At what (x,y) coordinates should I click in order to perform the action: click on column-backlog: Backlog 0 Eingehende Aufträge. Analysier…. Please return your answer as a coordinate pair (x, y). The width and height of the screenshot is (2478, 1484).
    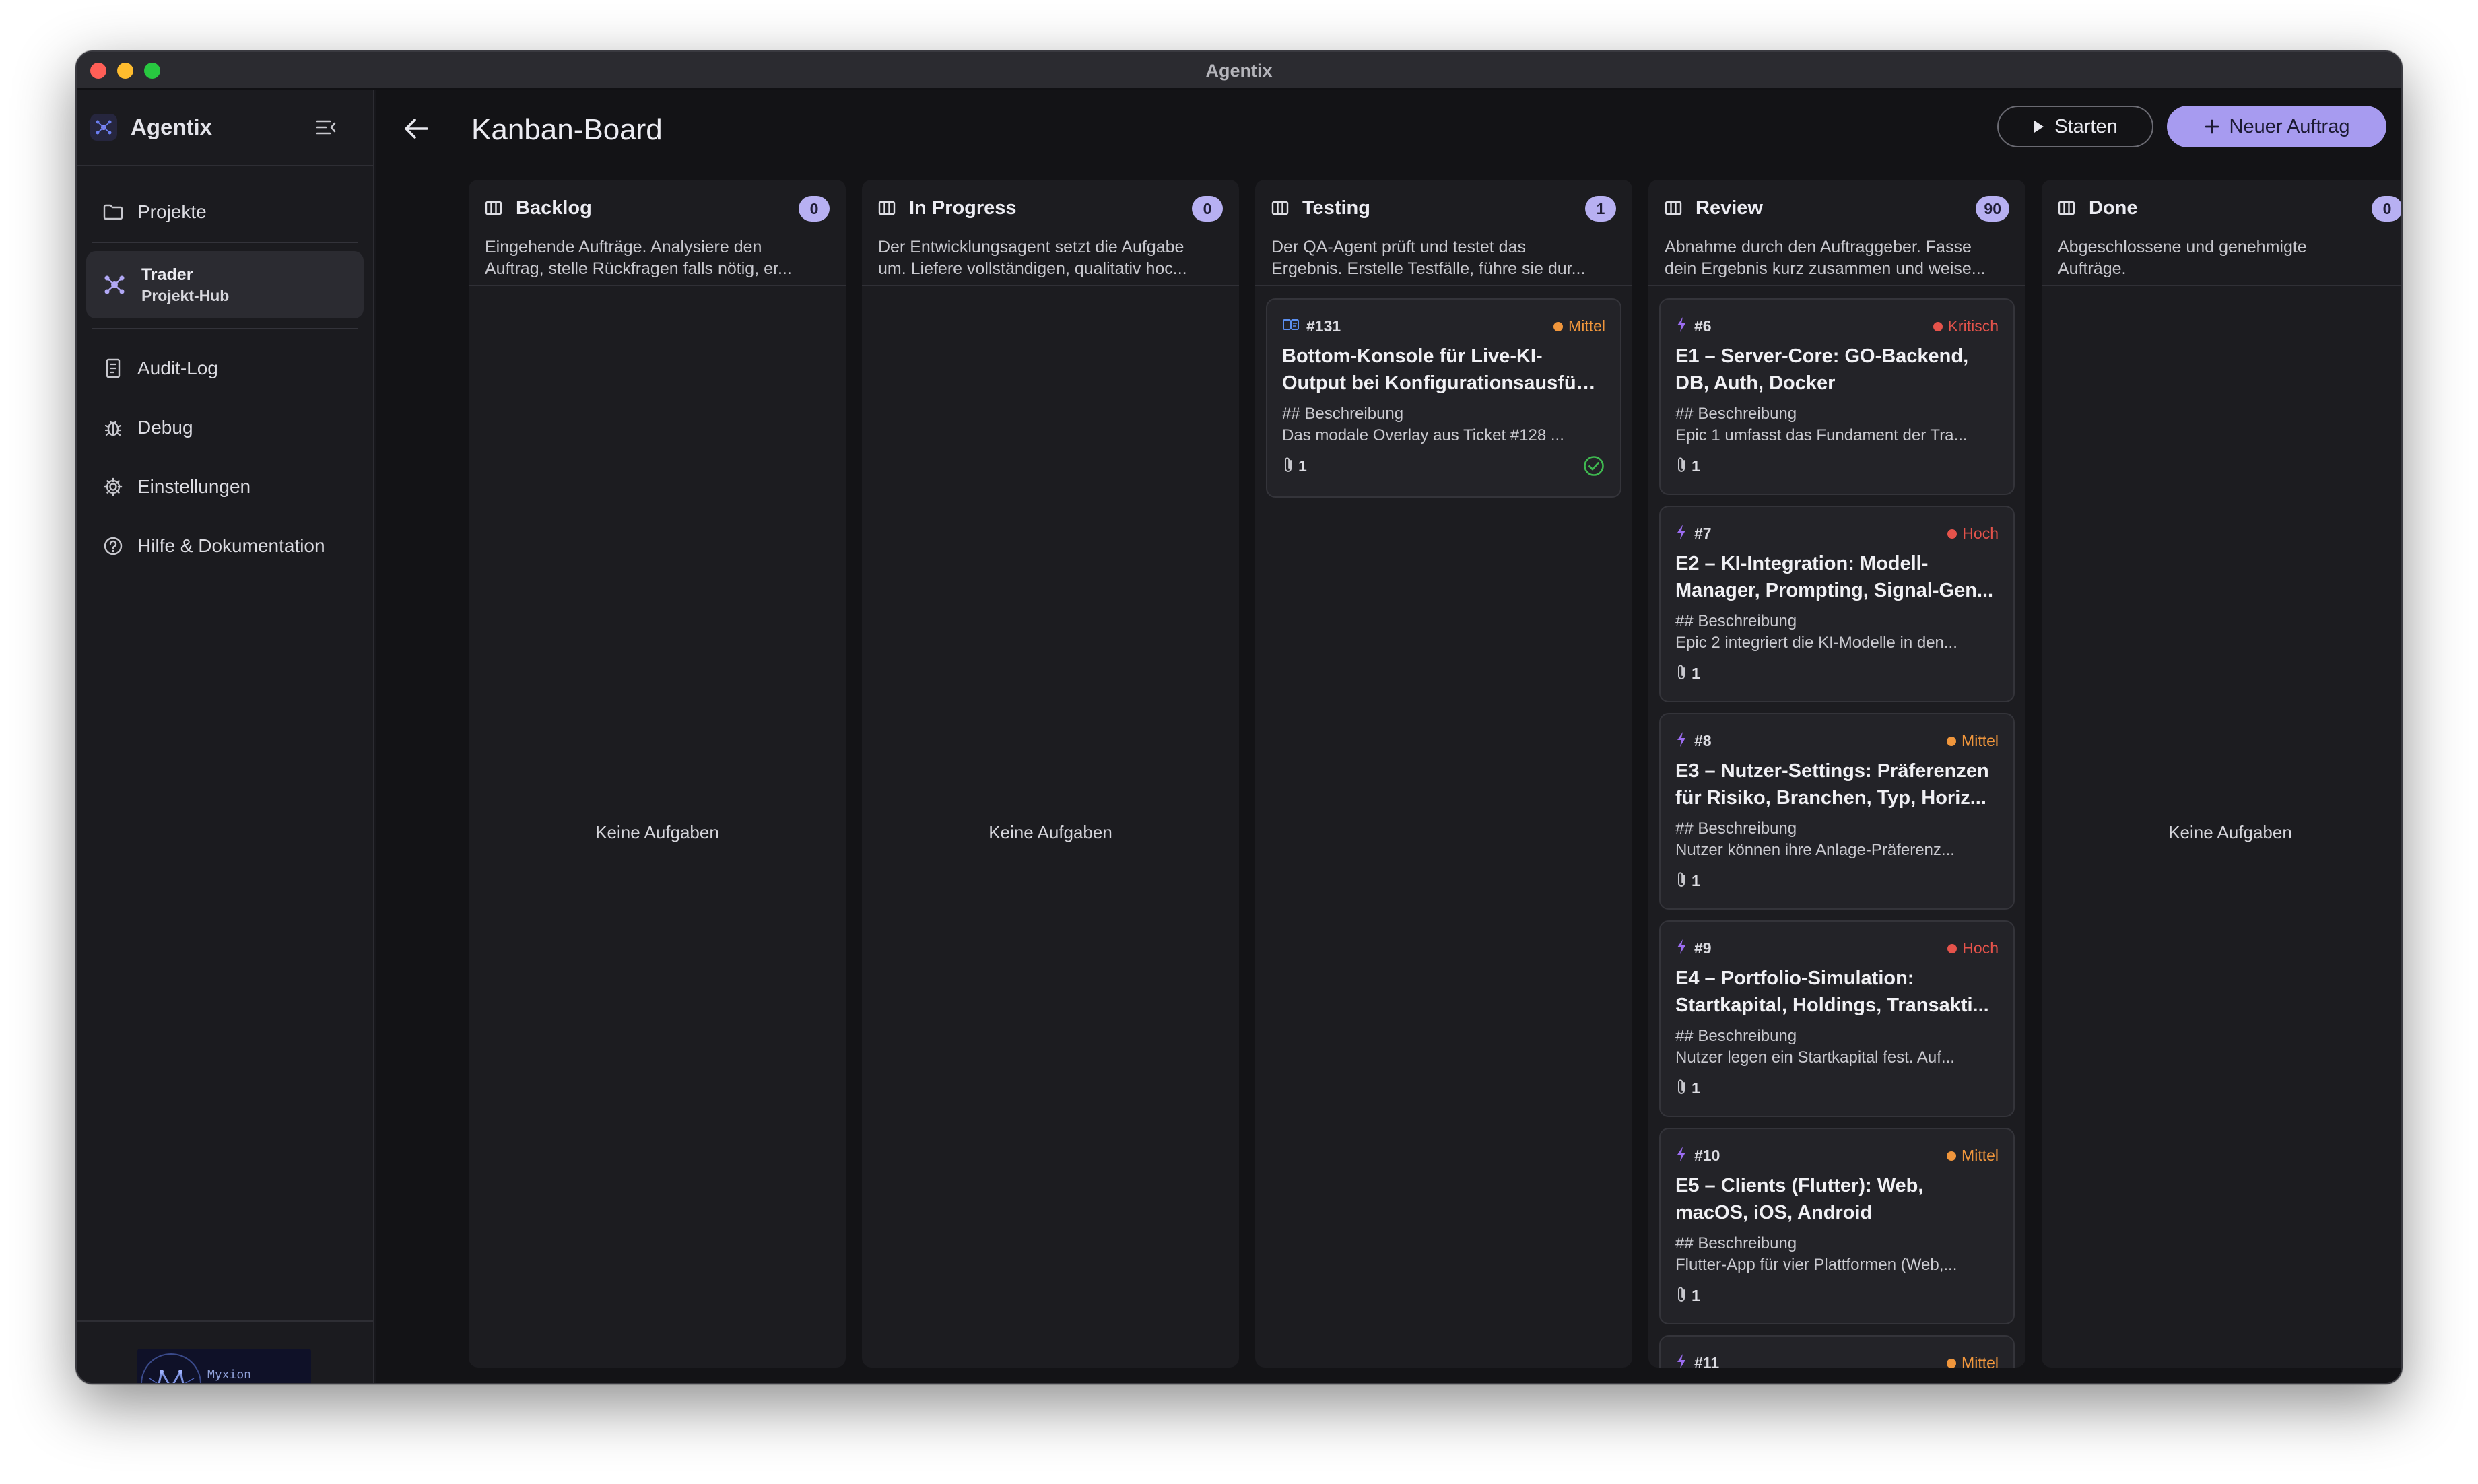
    Looking at the image, I should click on (657, 774).